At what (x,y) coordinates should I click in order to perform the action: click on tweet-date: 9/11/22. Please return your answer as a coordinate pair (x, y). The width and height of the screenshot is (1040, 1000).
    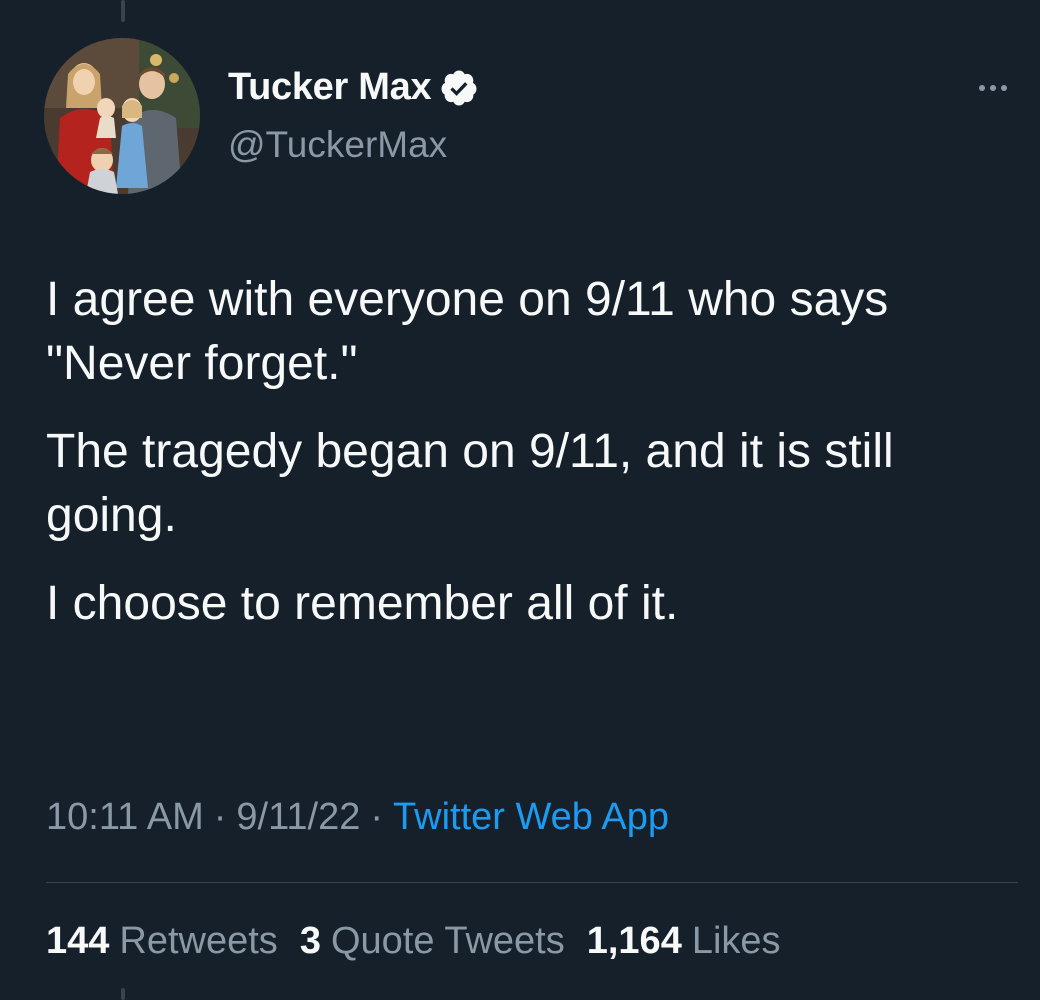
    Looking at the image, I should click on (298, 817).